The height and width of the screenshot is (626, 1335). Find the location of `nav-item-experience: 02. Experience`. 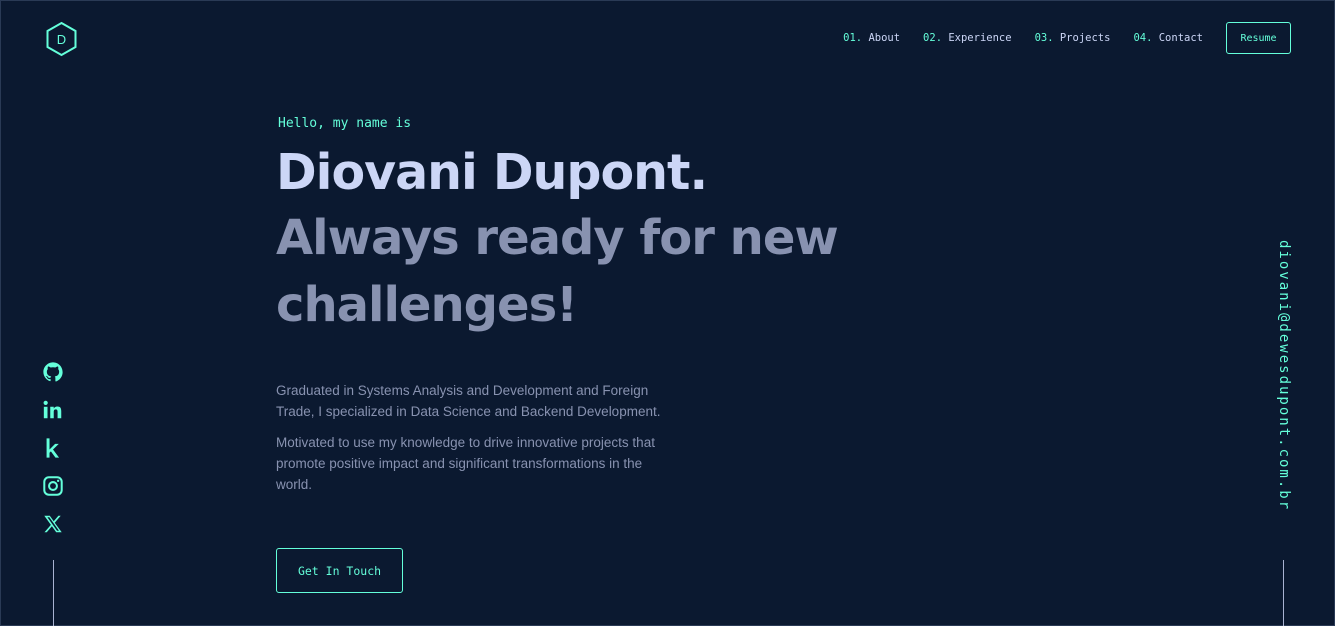

nav-item-experience: 02. Experience is located at coordinates (967, 38).